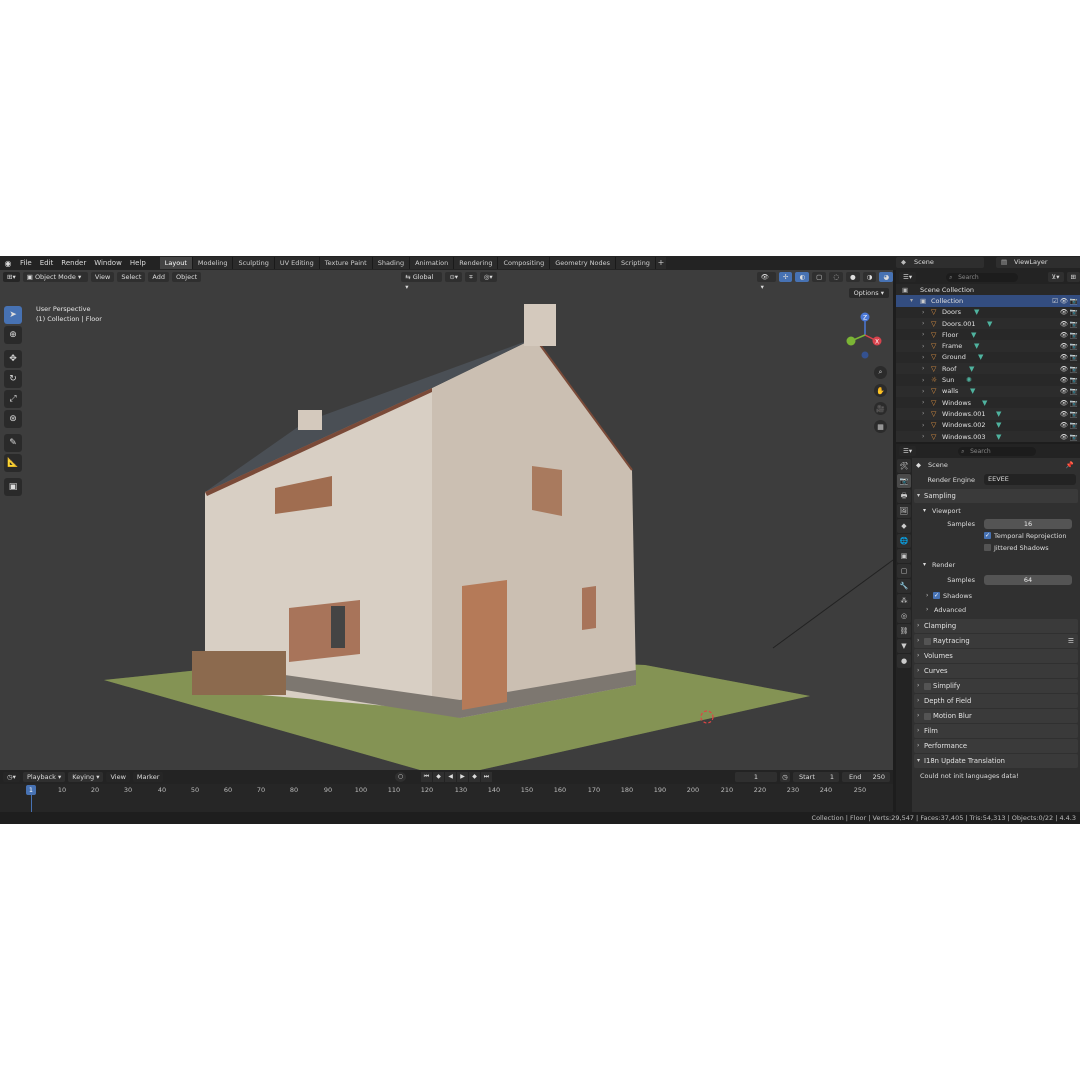 This screenshot has height=1080, width=1080. What do you see at coordinates (819, 277) in the screenshot?
I see `xray-toggle-icon: ▢` at bounding box center [819, 277].